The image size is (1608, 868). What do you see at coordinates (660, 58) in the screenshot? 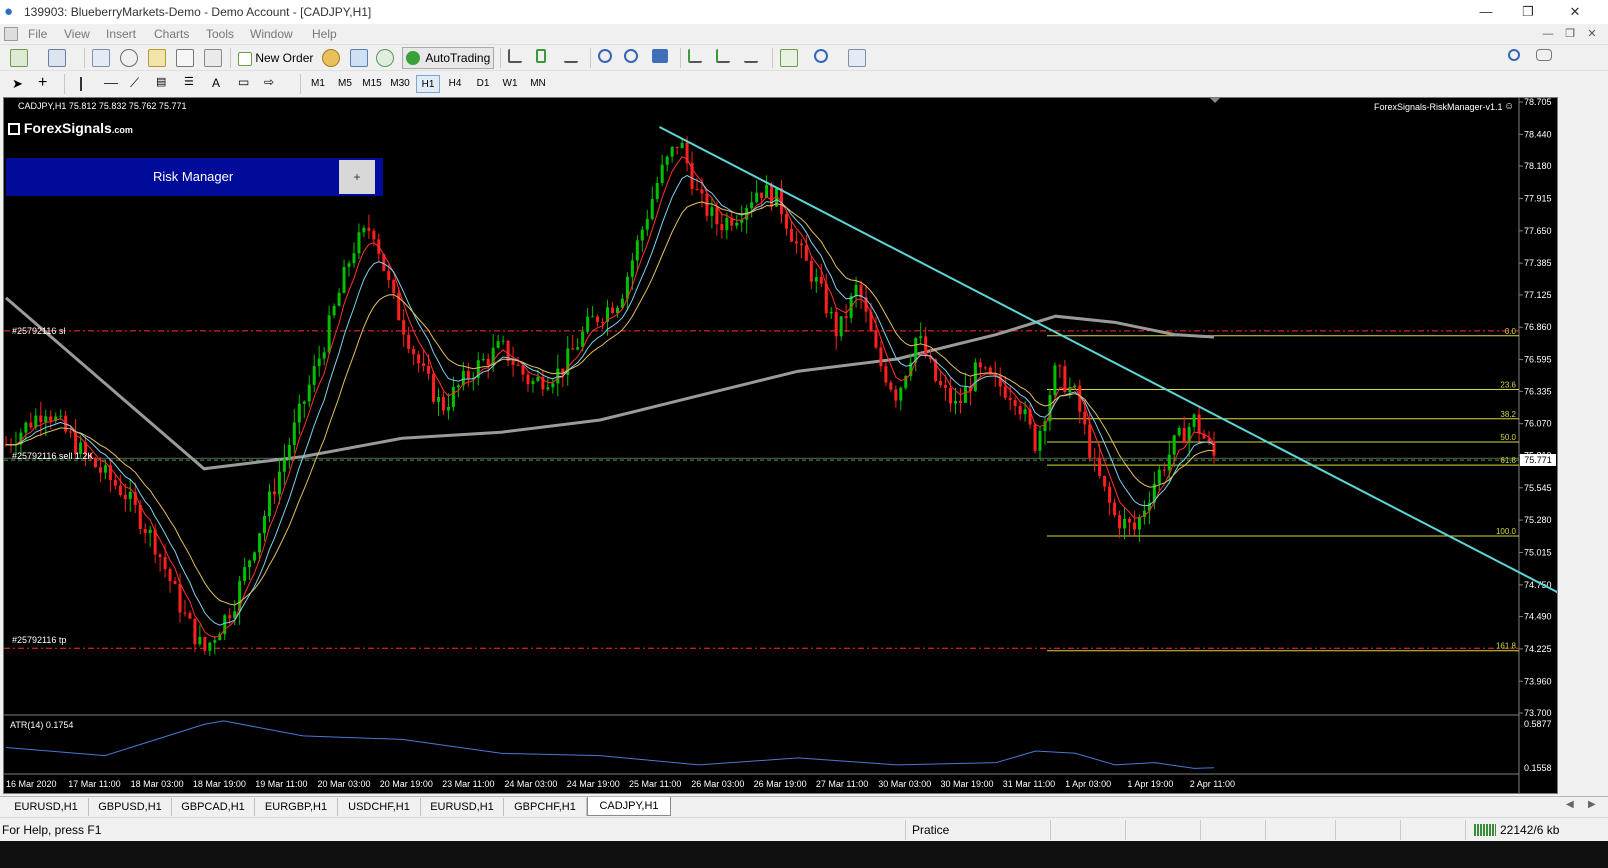
I see `tile-windows-icon` at bounding box center [660, 58].